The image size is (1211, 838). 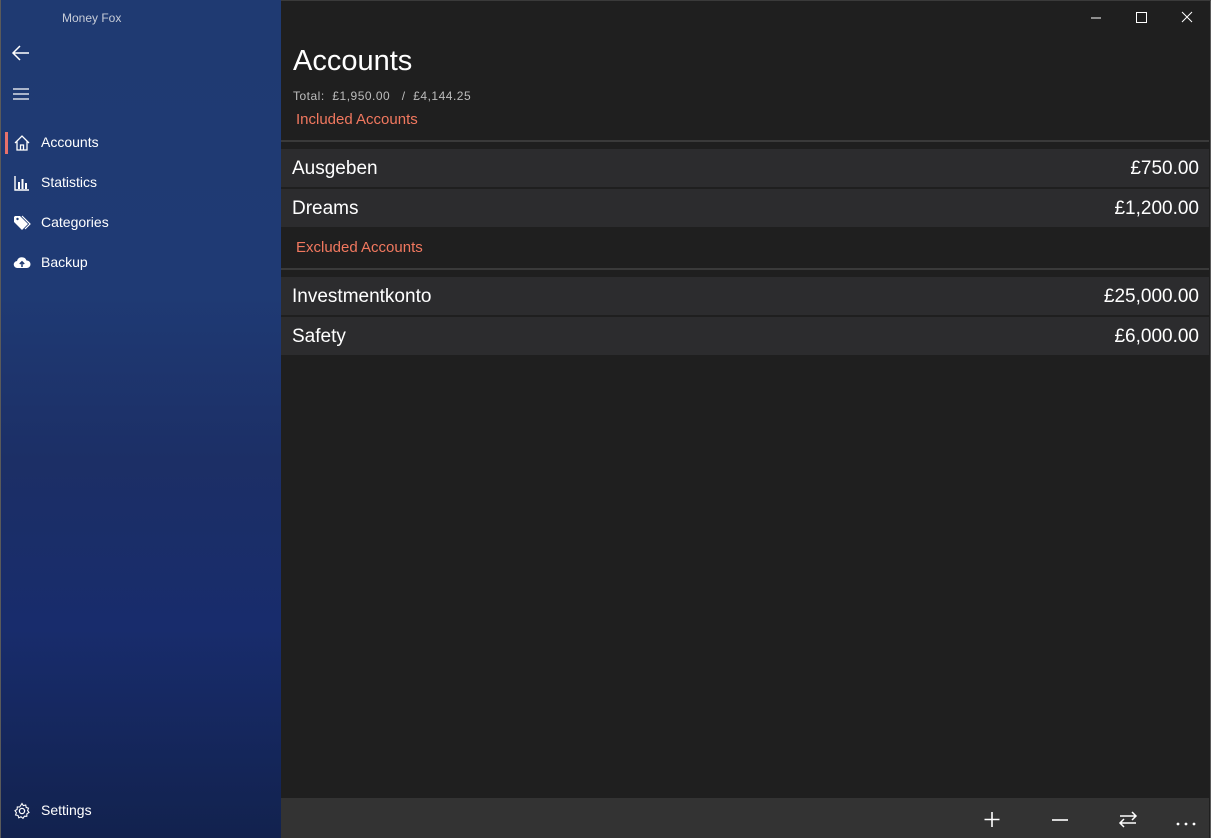 I want to click on close-icon, so click(x=1187, y=17).